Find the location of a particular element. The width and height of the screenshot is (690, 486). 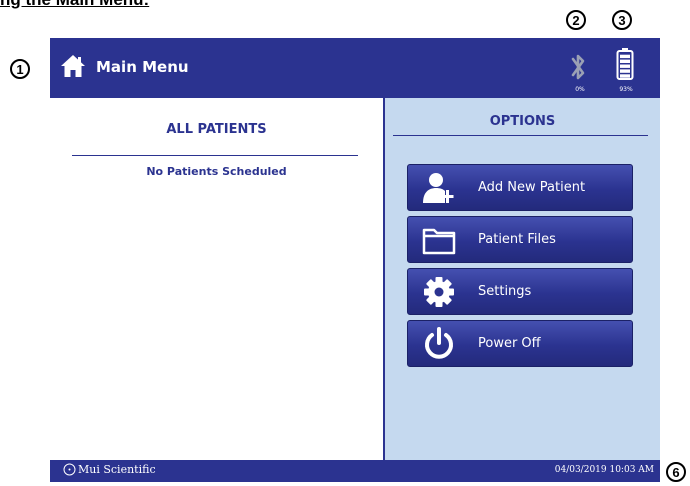

brand-circle-icon is located at coordinates (69, 469).